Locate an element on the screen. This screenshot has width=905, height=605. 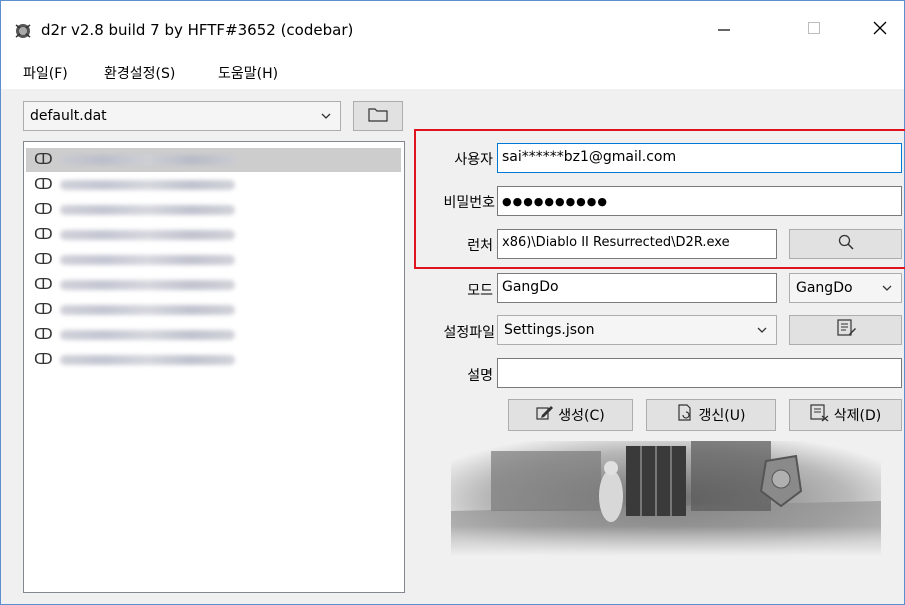
user-field-value: sai******bz1@gmail.com is located at coordinates (589, 157).